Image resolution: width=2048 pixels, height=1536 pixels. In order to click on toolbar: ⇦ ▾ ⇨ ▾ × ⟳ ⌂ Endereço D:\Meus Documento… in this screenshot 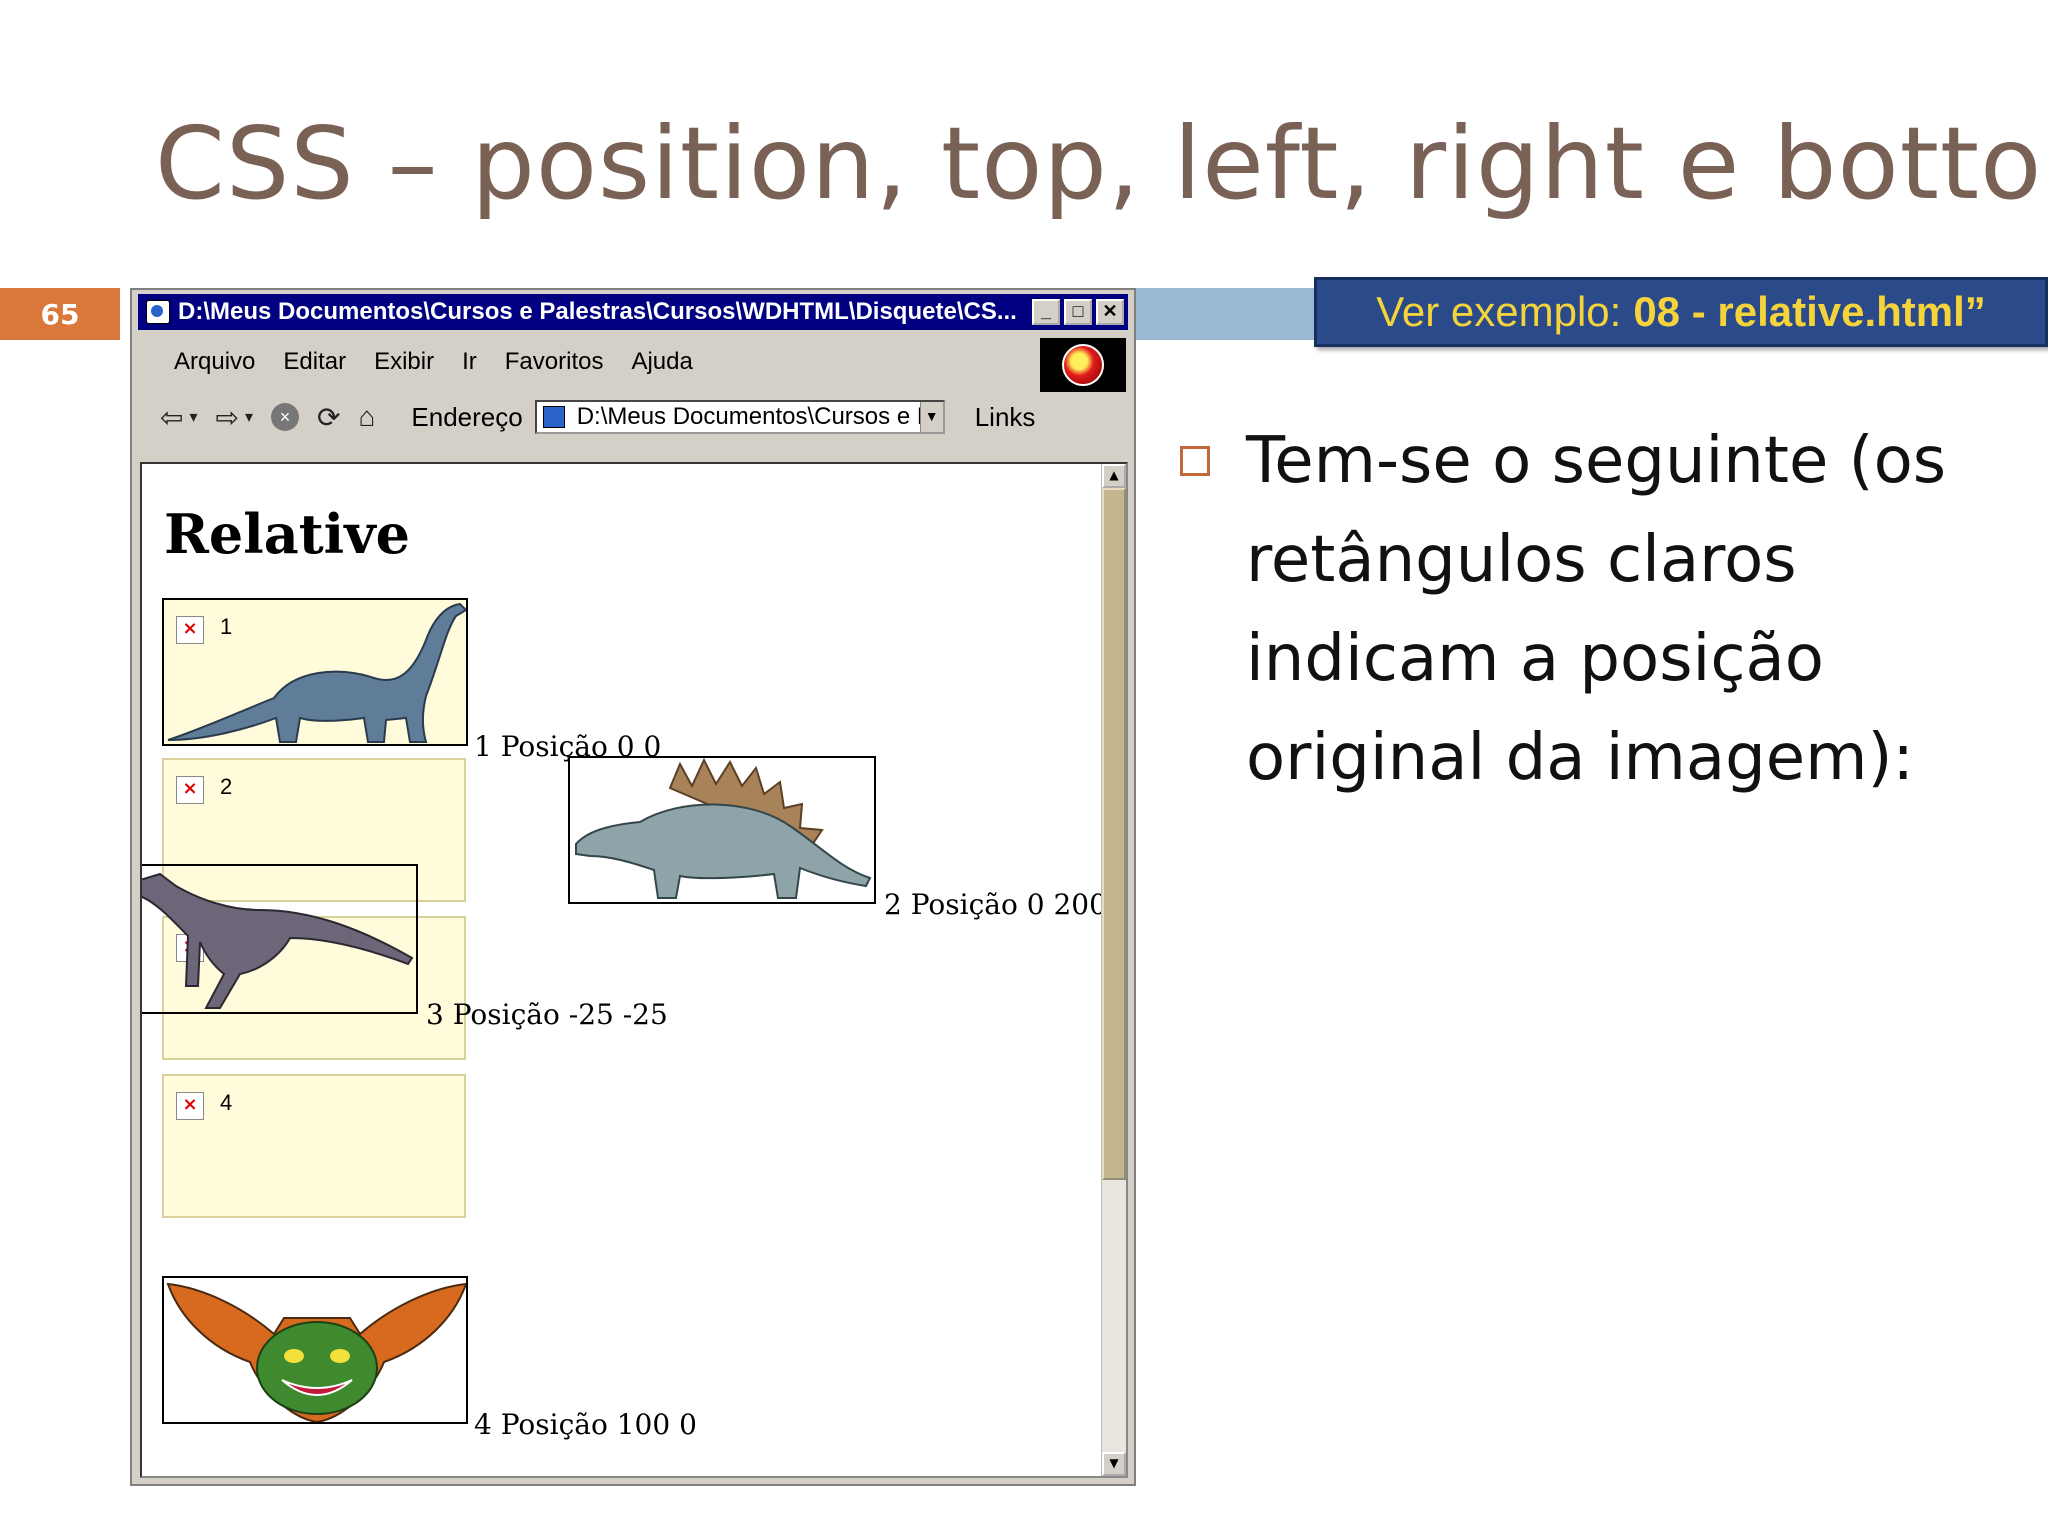, I will do `click(635, 417)`.